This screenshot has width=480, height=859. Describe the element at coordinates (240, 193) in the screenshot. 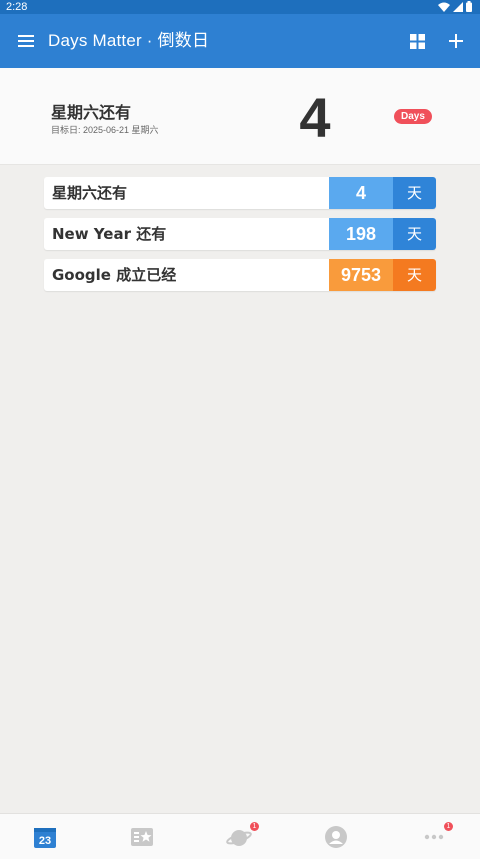

I see `event-row: 星期六还有 4 天` at that location.